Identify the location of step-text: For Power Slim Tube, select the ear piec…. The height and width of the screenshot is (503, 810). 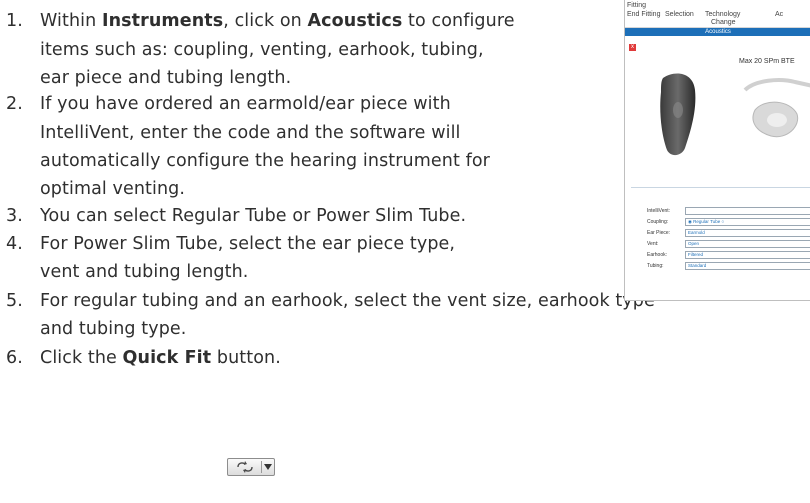
(247, 244).